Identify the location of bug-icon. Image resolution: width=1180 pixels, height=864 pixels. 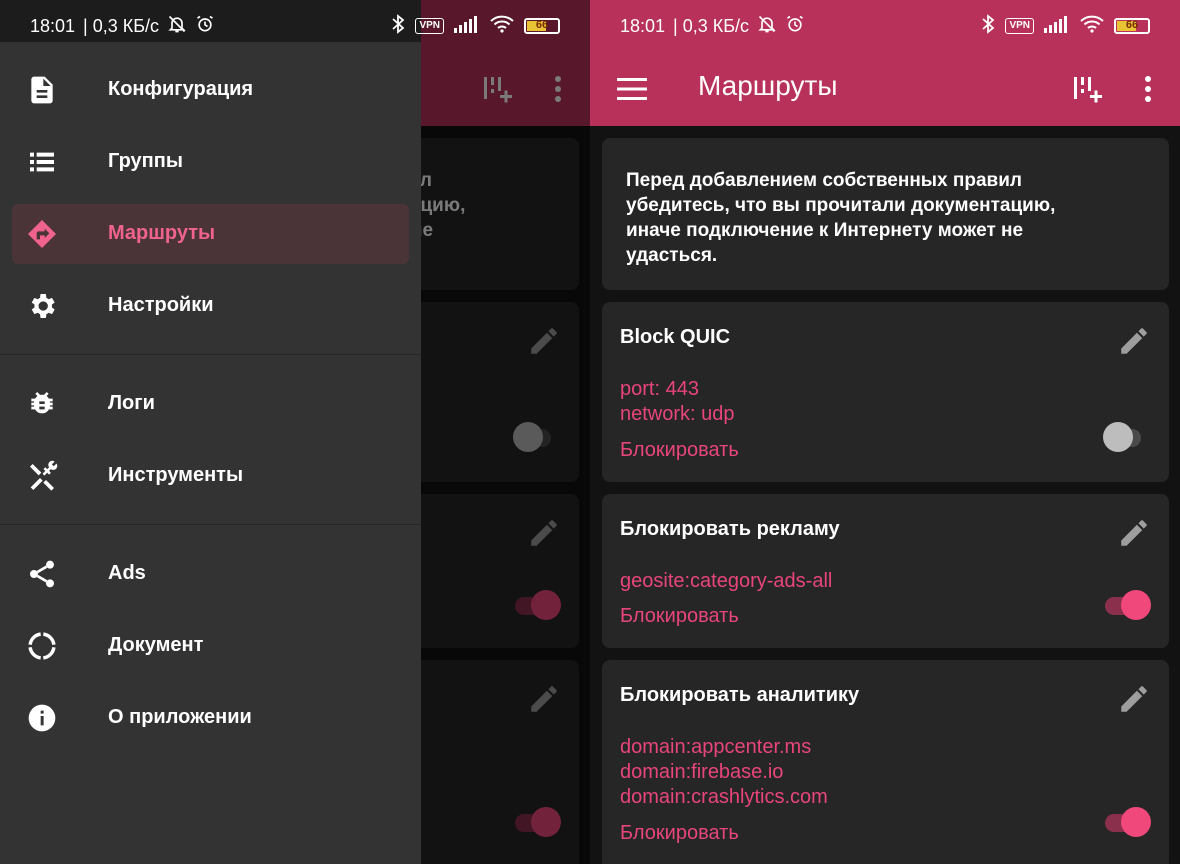
(42, 404).